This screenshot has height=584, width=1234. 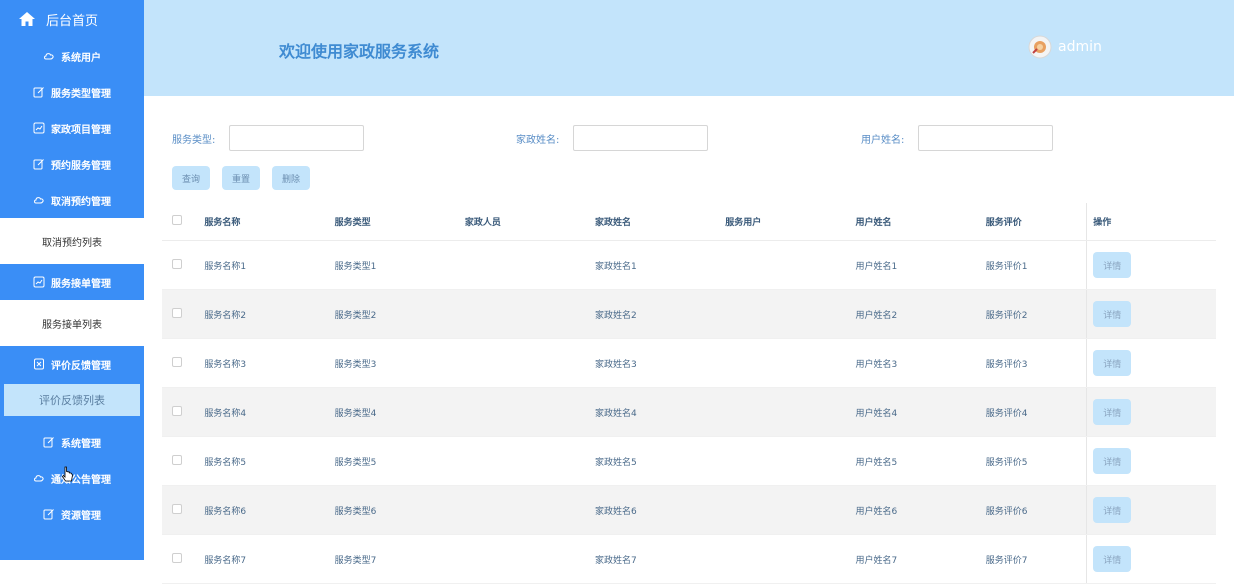 What do you see at coordinates (72, 128) in the screenshot?
I see `sidebar-item: 家政项目管理` at bounding box center [72, 128].